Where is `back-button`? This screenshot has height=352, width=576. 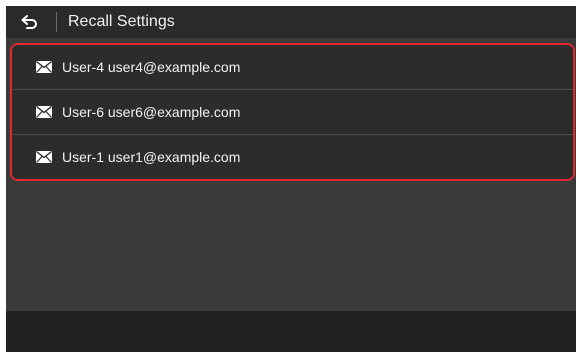
back-button is located at coordinates (30, 22).